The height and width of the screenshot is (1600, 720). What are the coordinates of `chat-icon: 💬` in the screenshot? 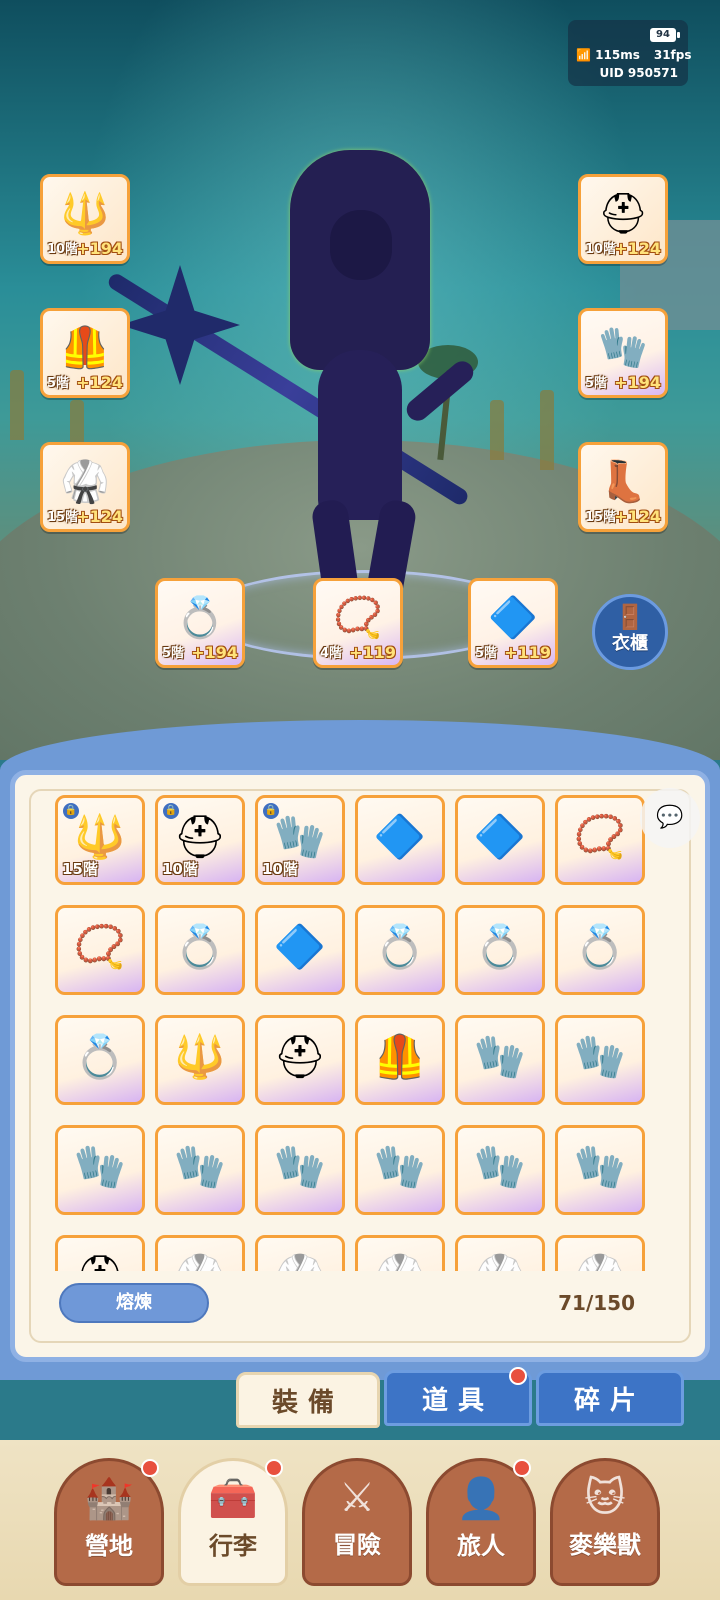 It's located at (670, 818).